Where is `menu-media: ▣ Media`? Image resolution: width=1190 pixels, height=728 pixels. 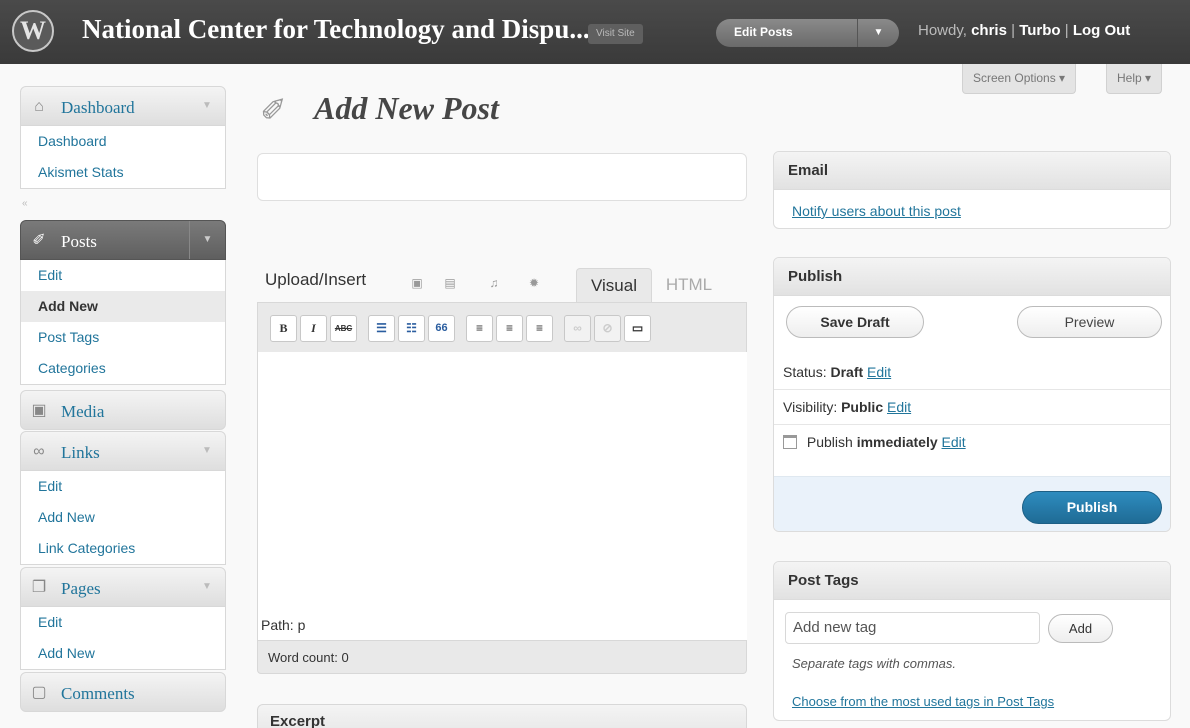 menu-media: ▣ Media is located at coordinates (123, 410).